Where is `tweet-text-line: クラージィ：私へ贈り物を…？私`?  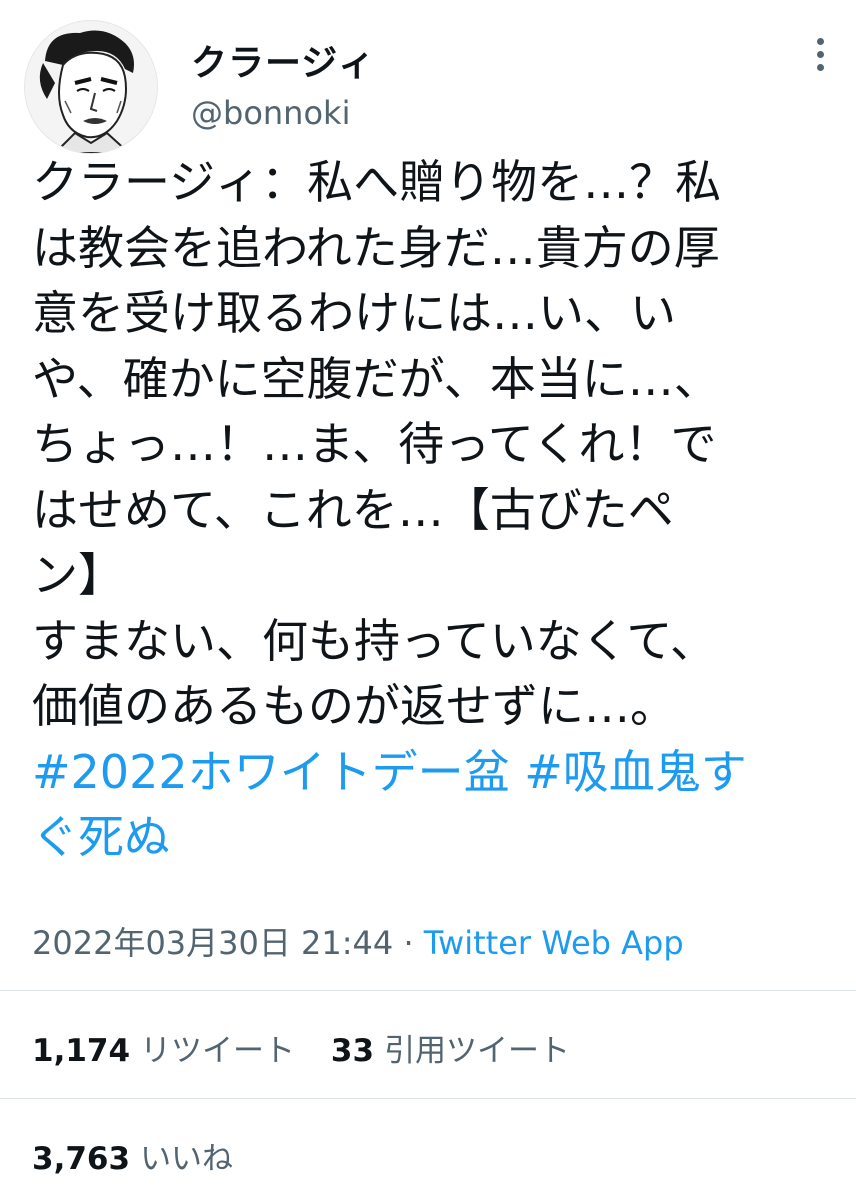 tweet-text-line: クラージィ：私へ贈り物を…？私 is located at coordinates (377, 182).